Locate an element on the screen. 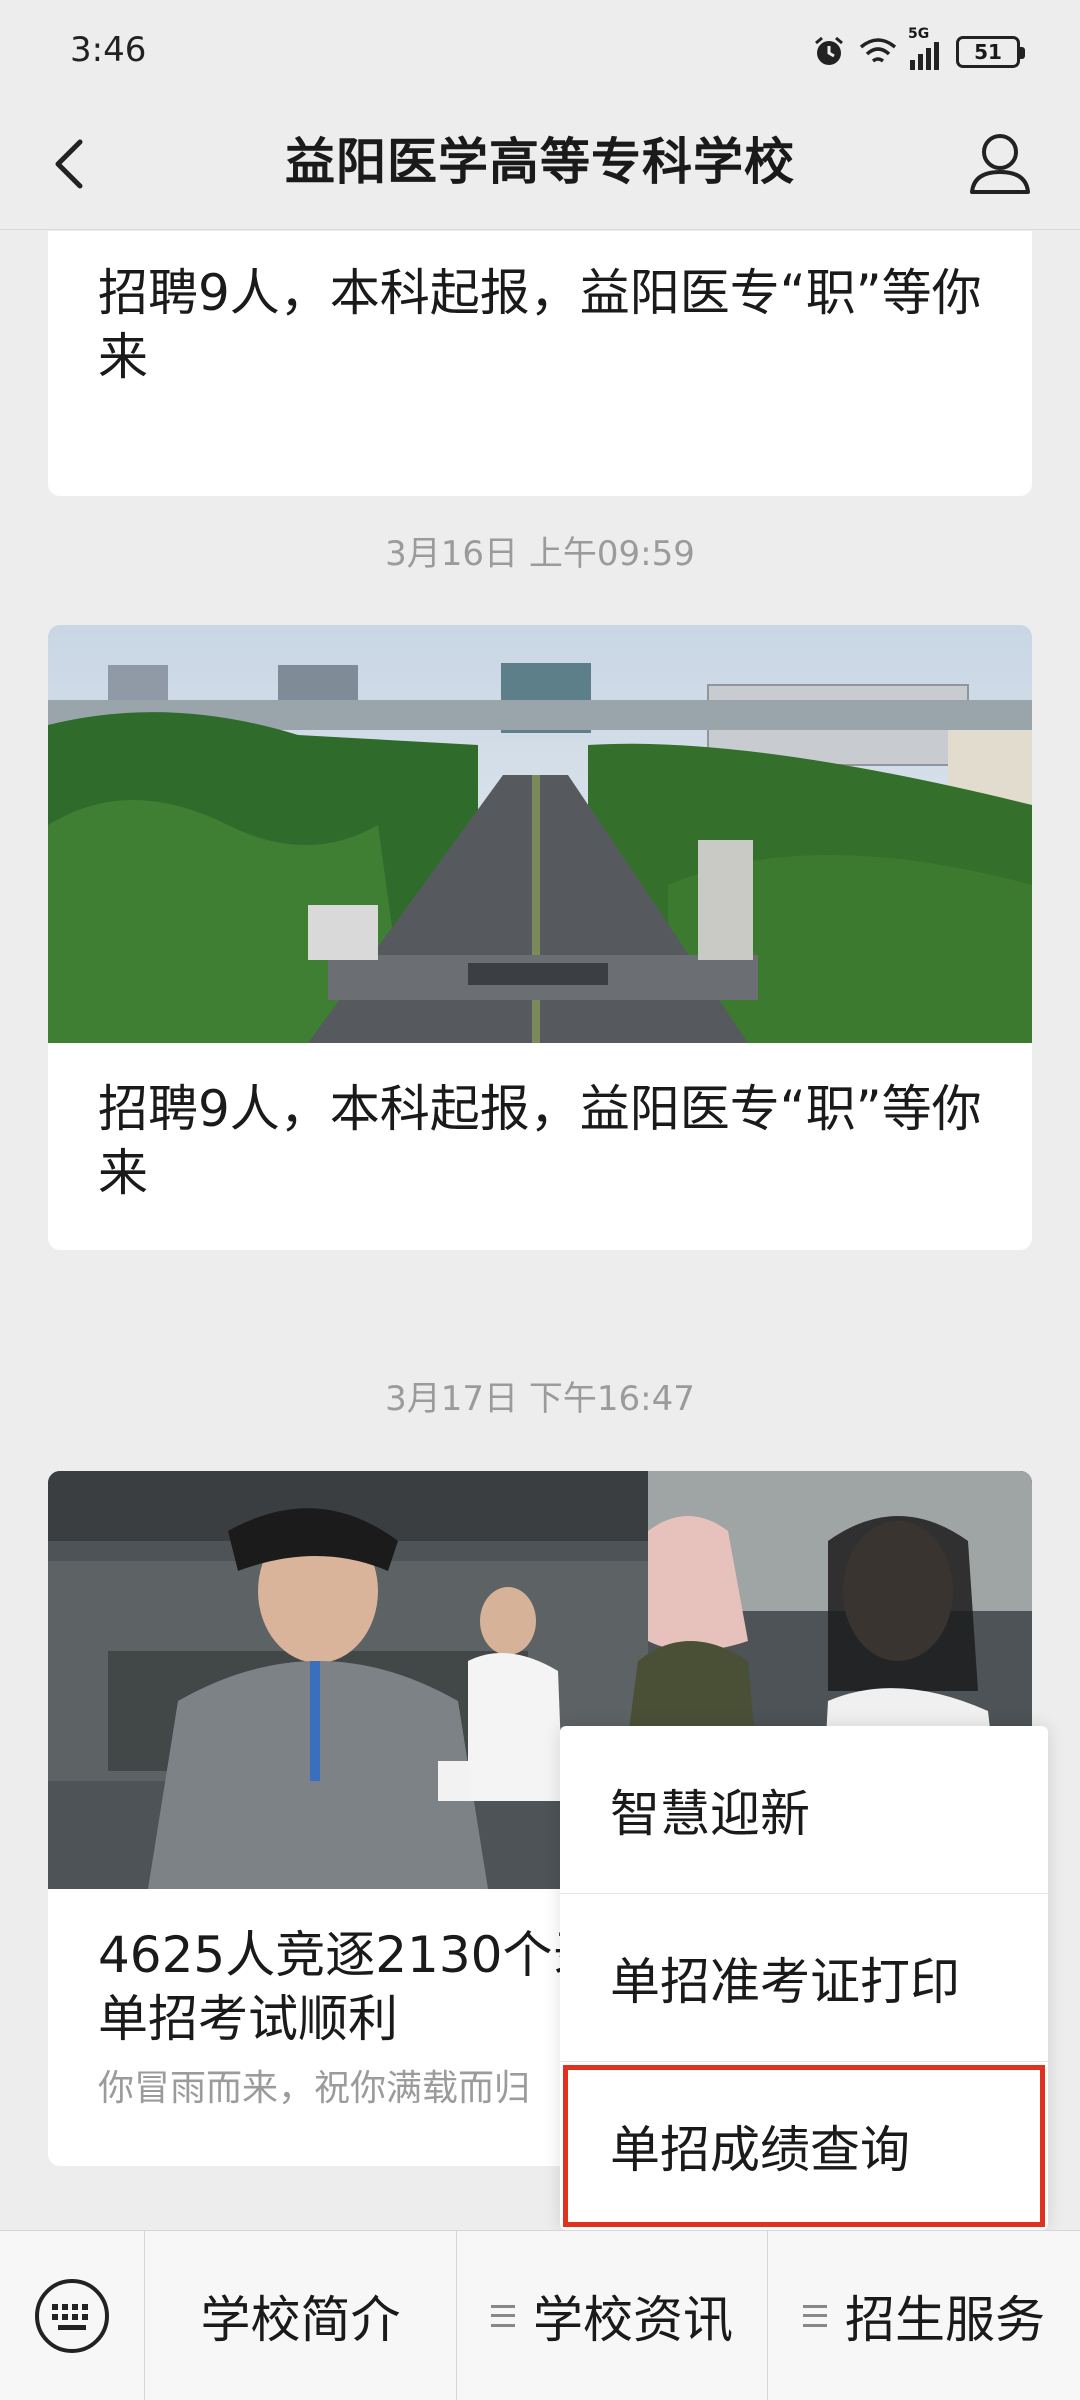 The image size is (1080, 2400). battery-icon: 51 is located at coordinates (990, 52).